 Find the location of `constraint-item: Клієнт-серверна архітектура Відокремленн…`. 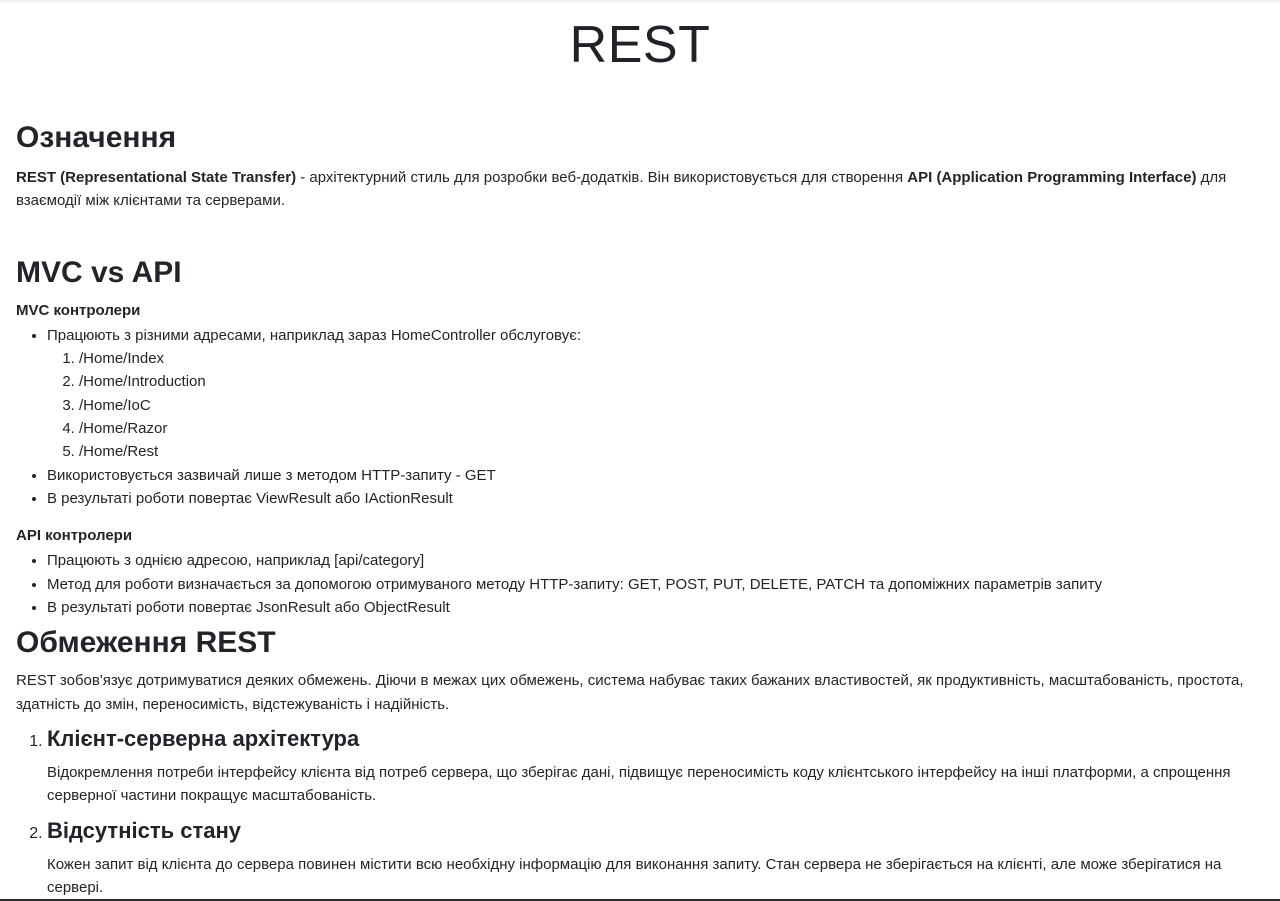

constraint-item: Клієнт-серверна архітектура Відокремленн… is located at coordinates (655, 767).